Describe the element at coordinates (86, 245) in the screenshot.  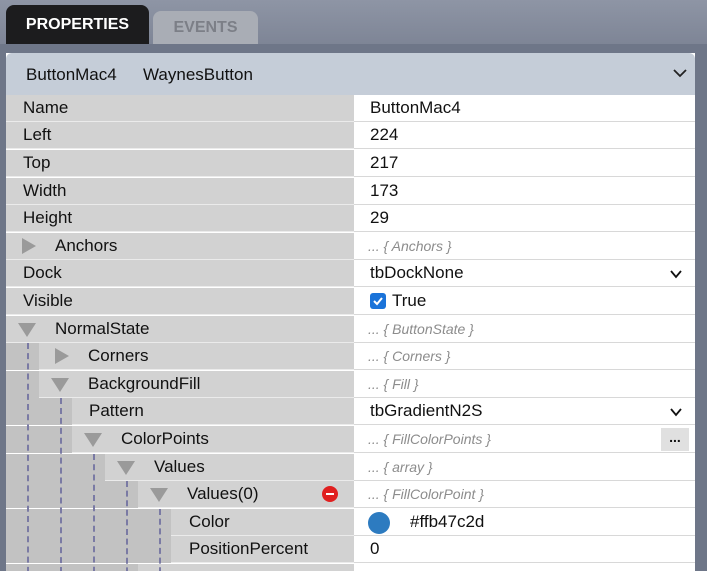
I see `property-label: Anchors` at that location.